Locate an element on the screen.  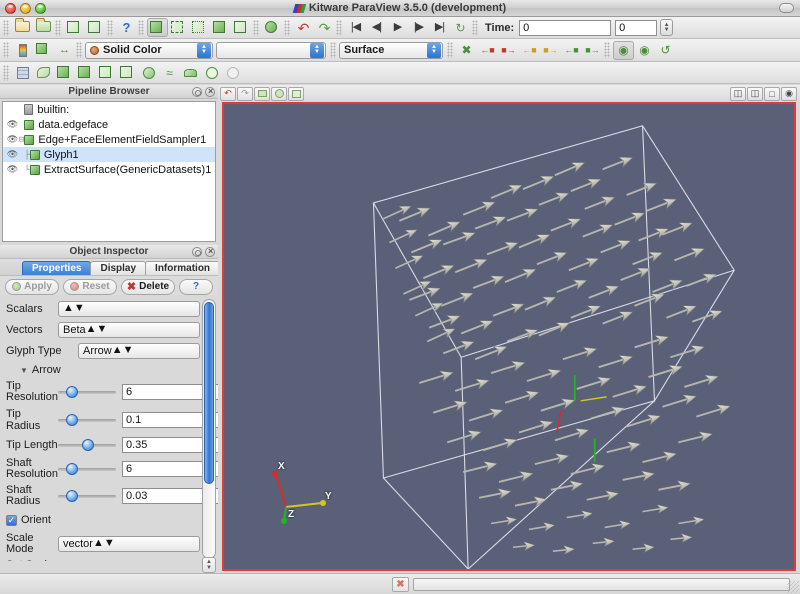
minimize-window-button is located at coordinates (25, 8).